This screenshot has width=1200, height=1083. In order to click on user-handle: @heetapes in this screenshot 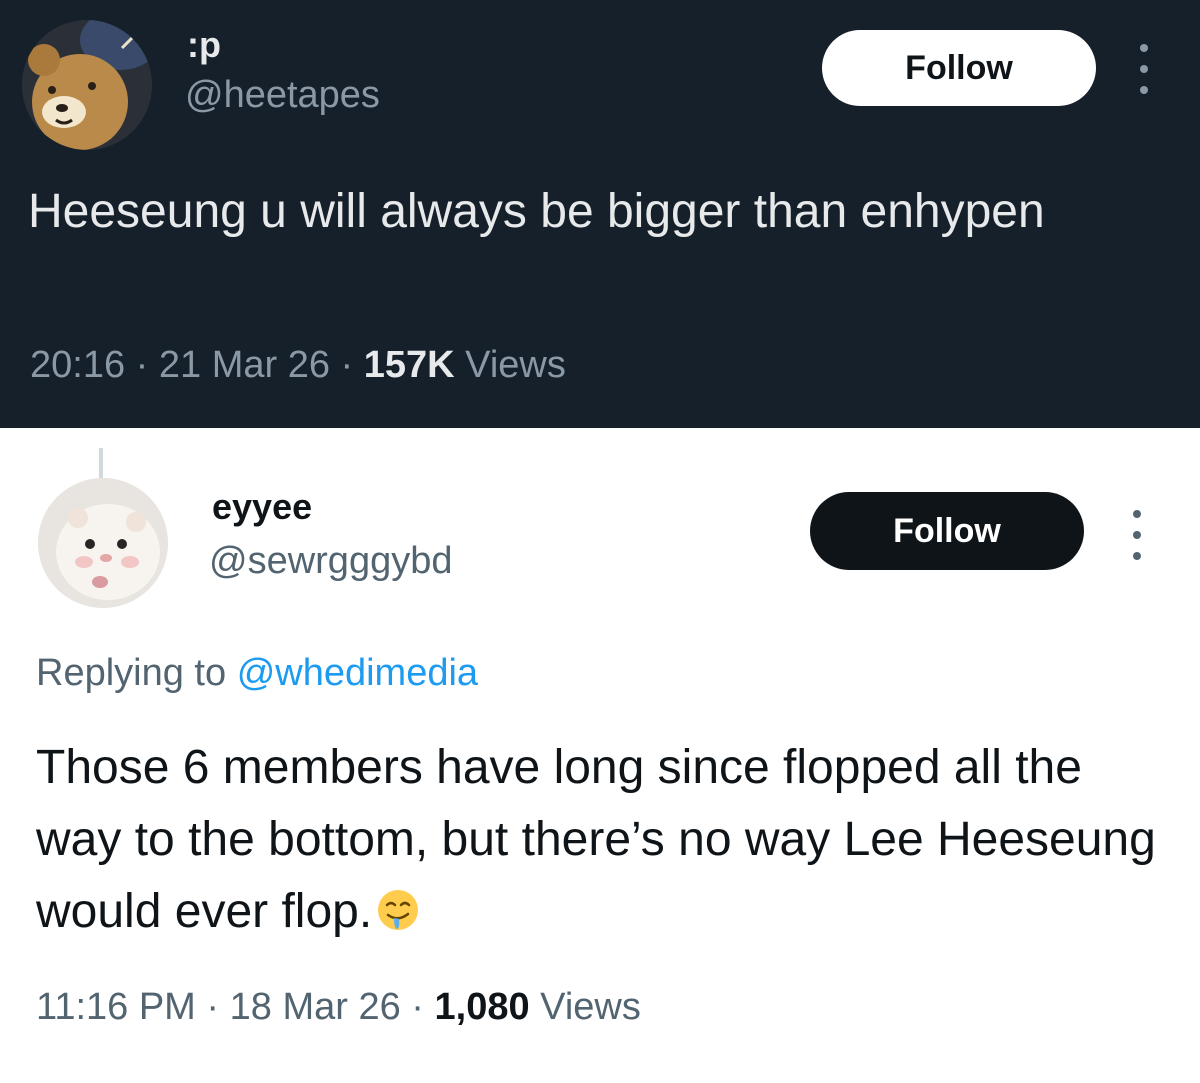, I will do `click(282, 95)`.